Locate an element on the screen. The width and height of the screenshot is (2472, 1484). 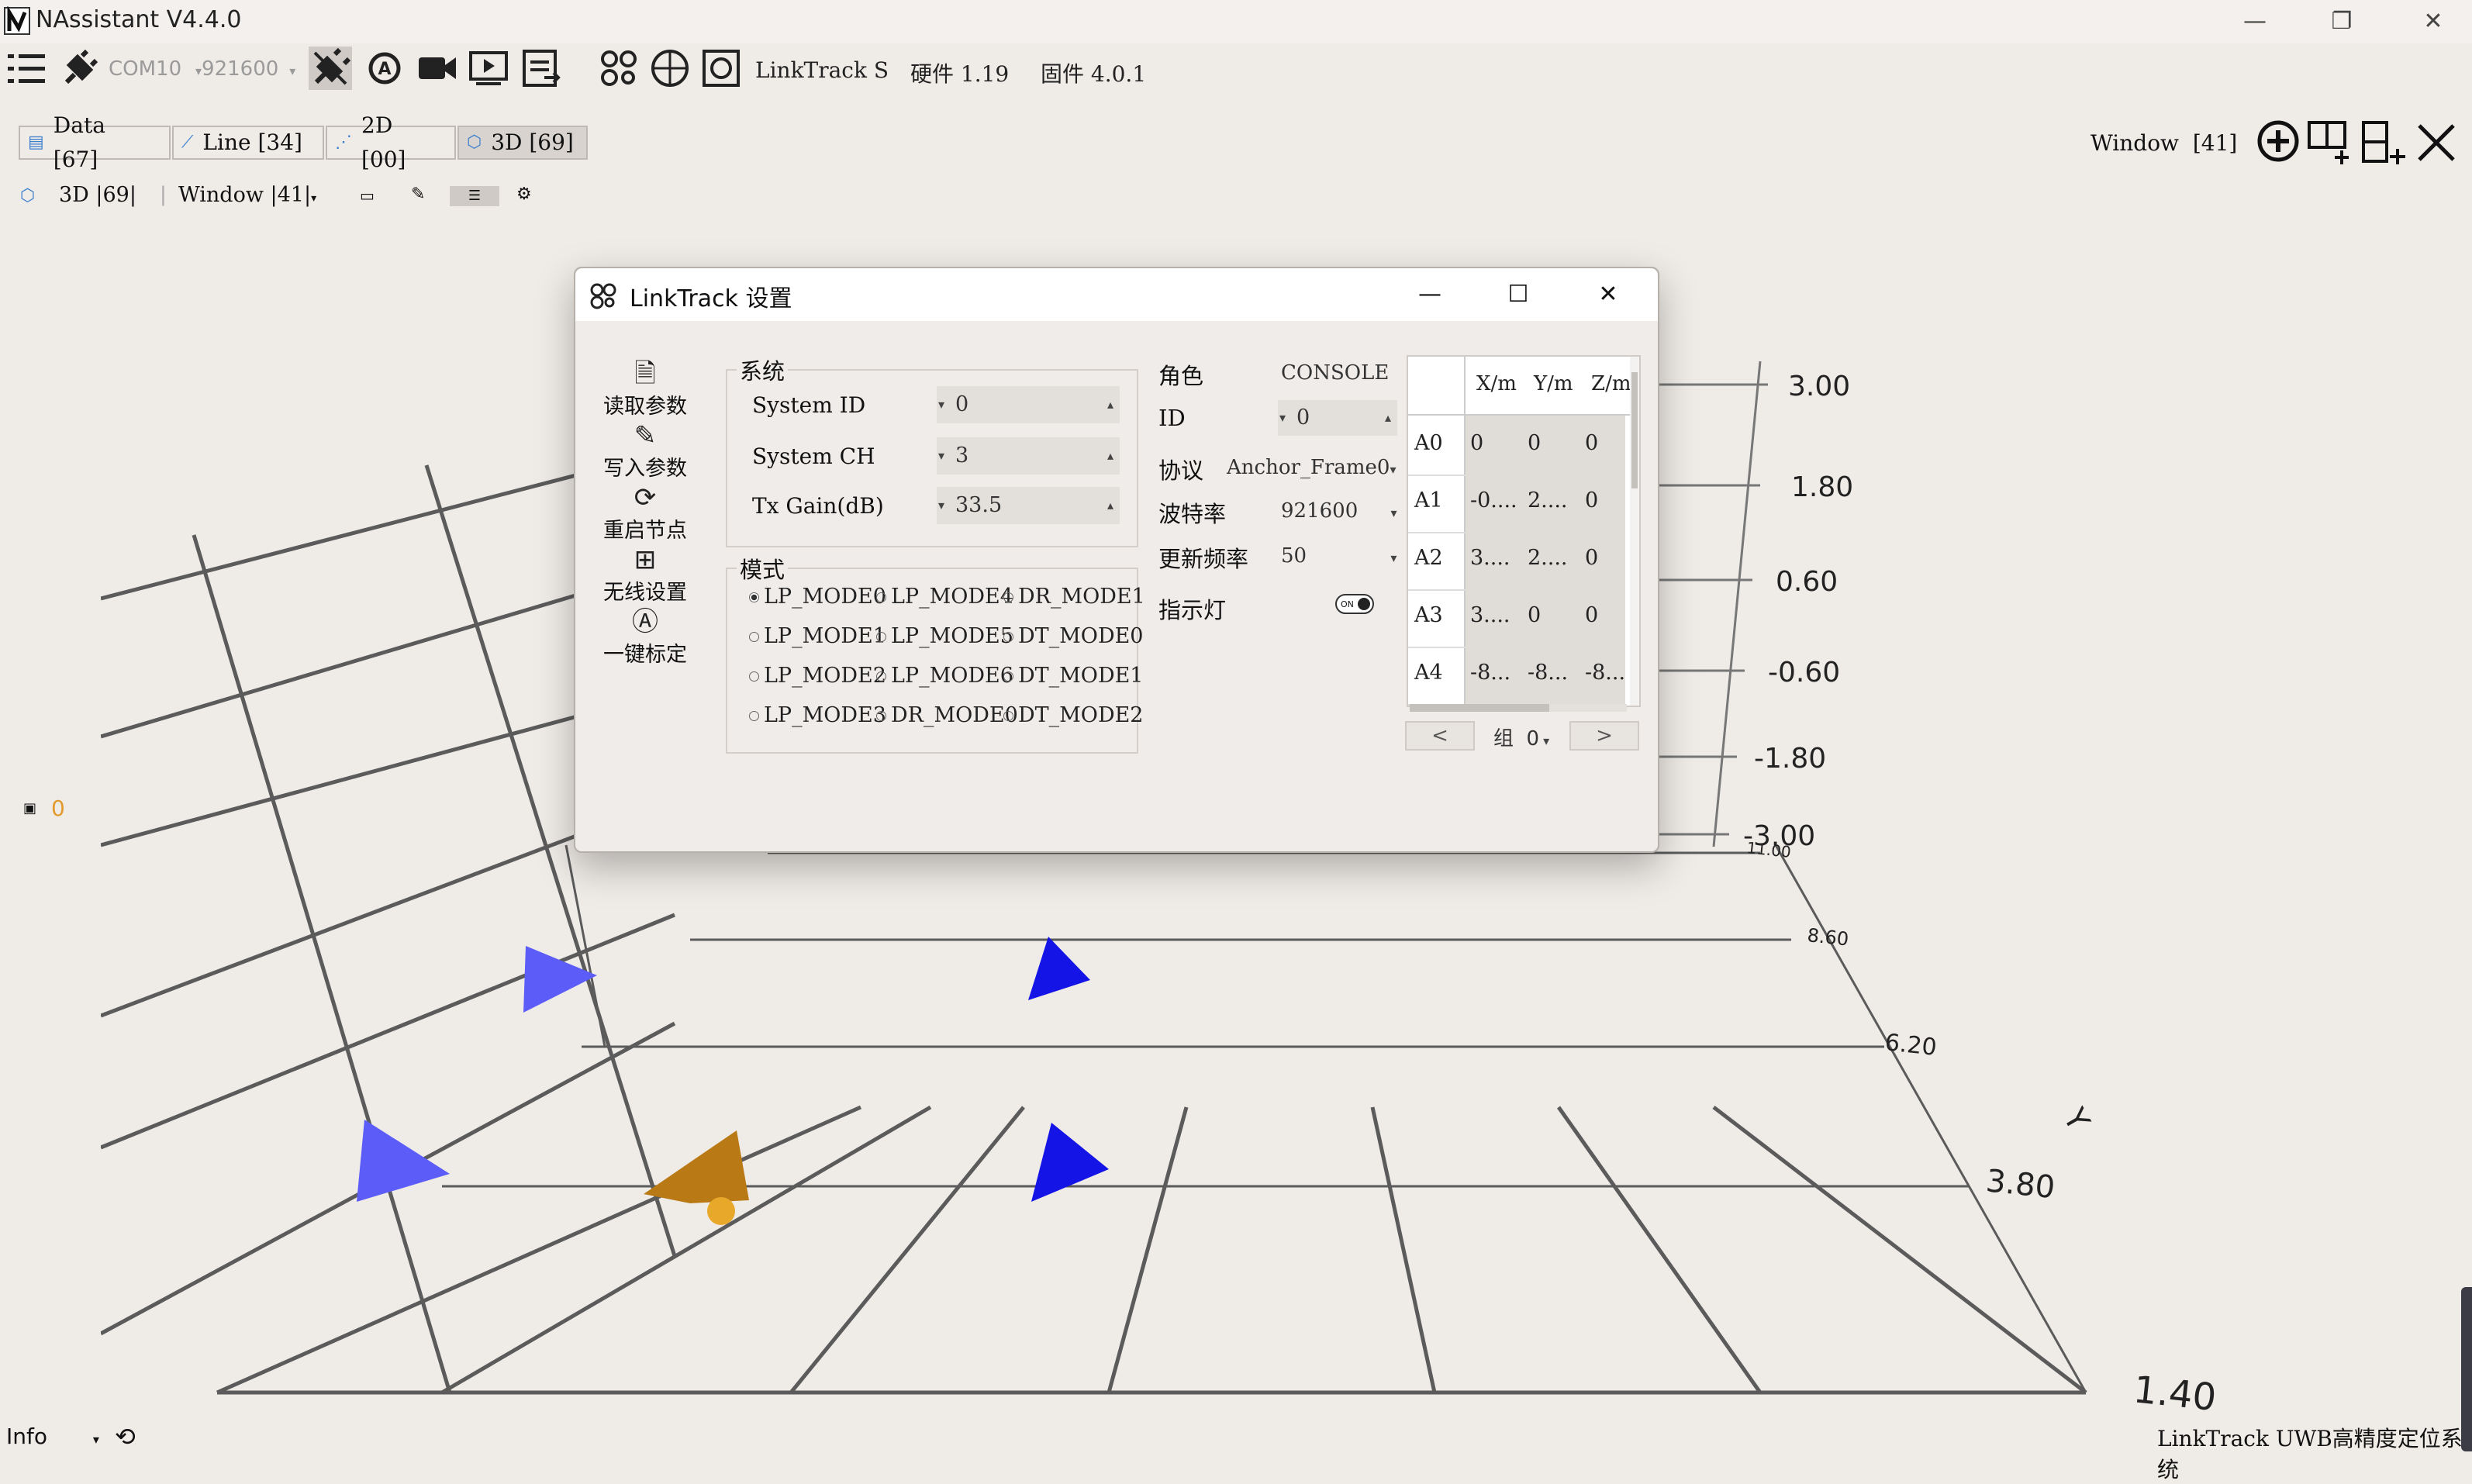
port-select: COM10 is located at coordinates (145, 69).